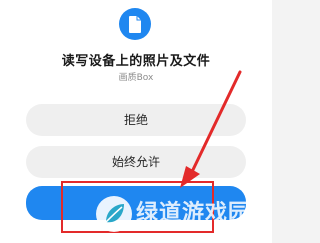 Image resolution: width=320 pixels, height=243 pixels. What do you see at coordinates (136, 203) in the screenshot?
I see `allow-while-using-button` at bounding box center [136, 203].